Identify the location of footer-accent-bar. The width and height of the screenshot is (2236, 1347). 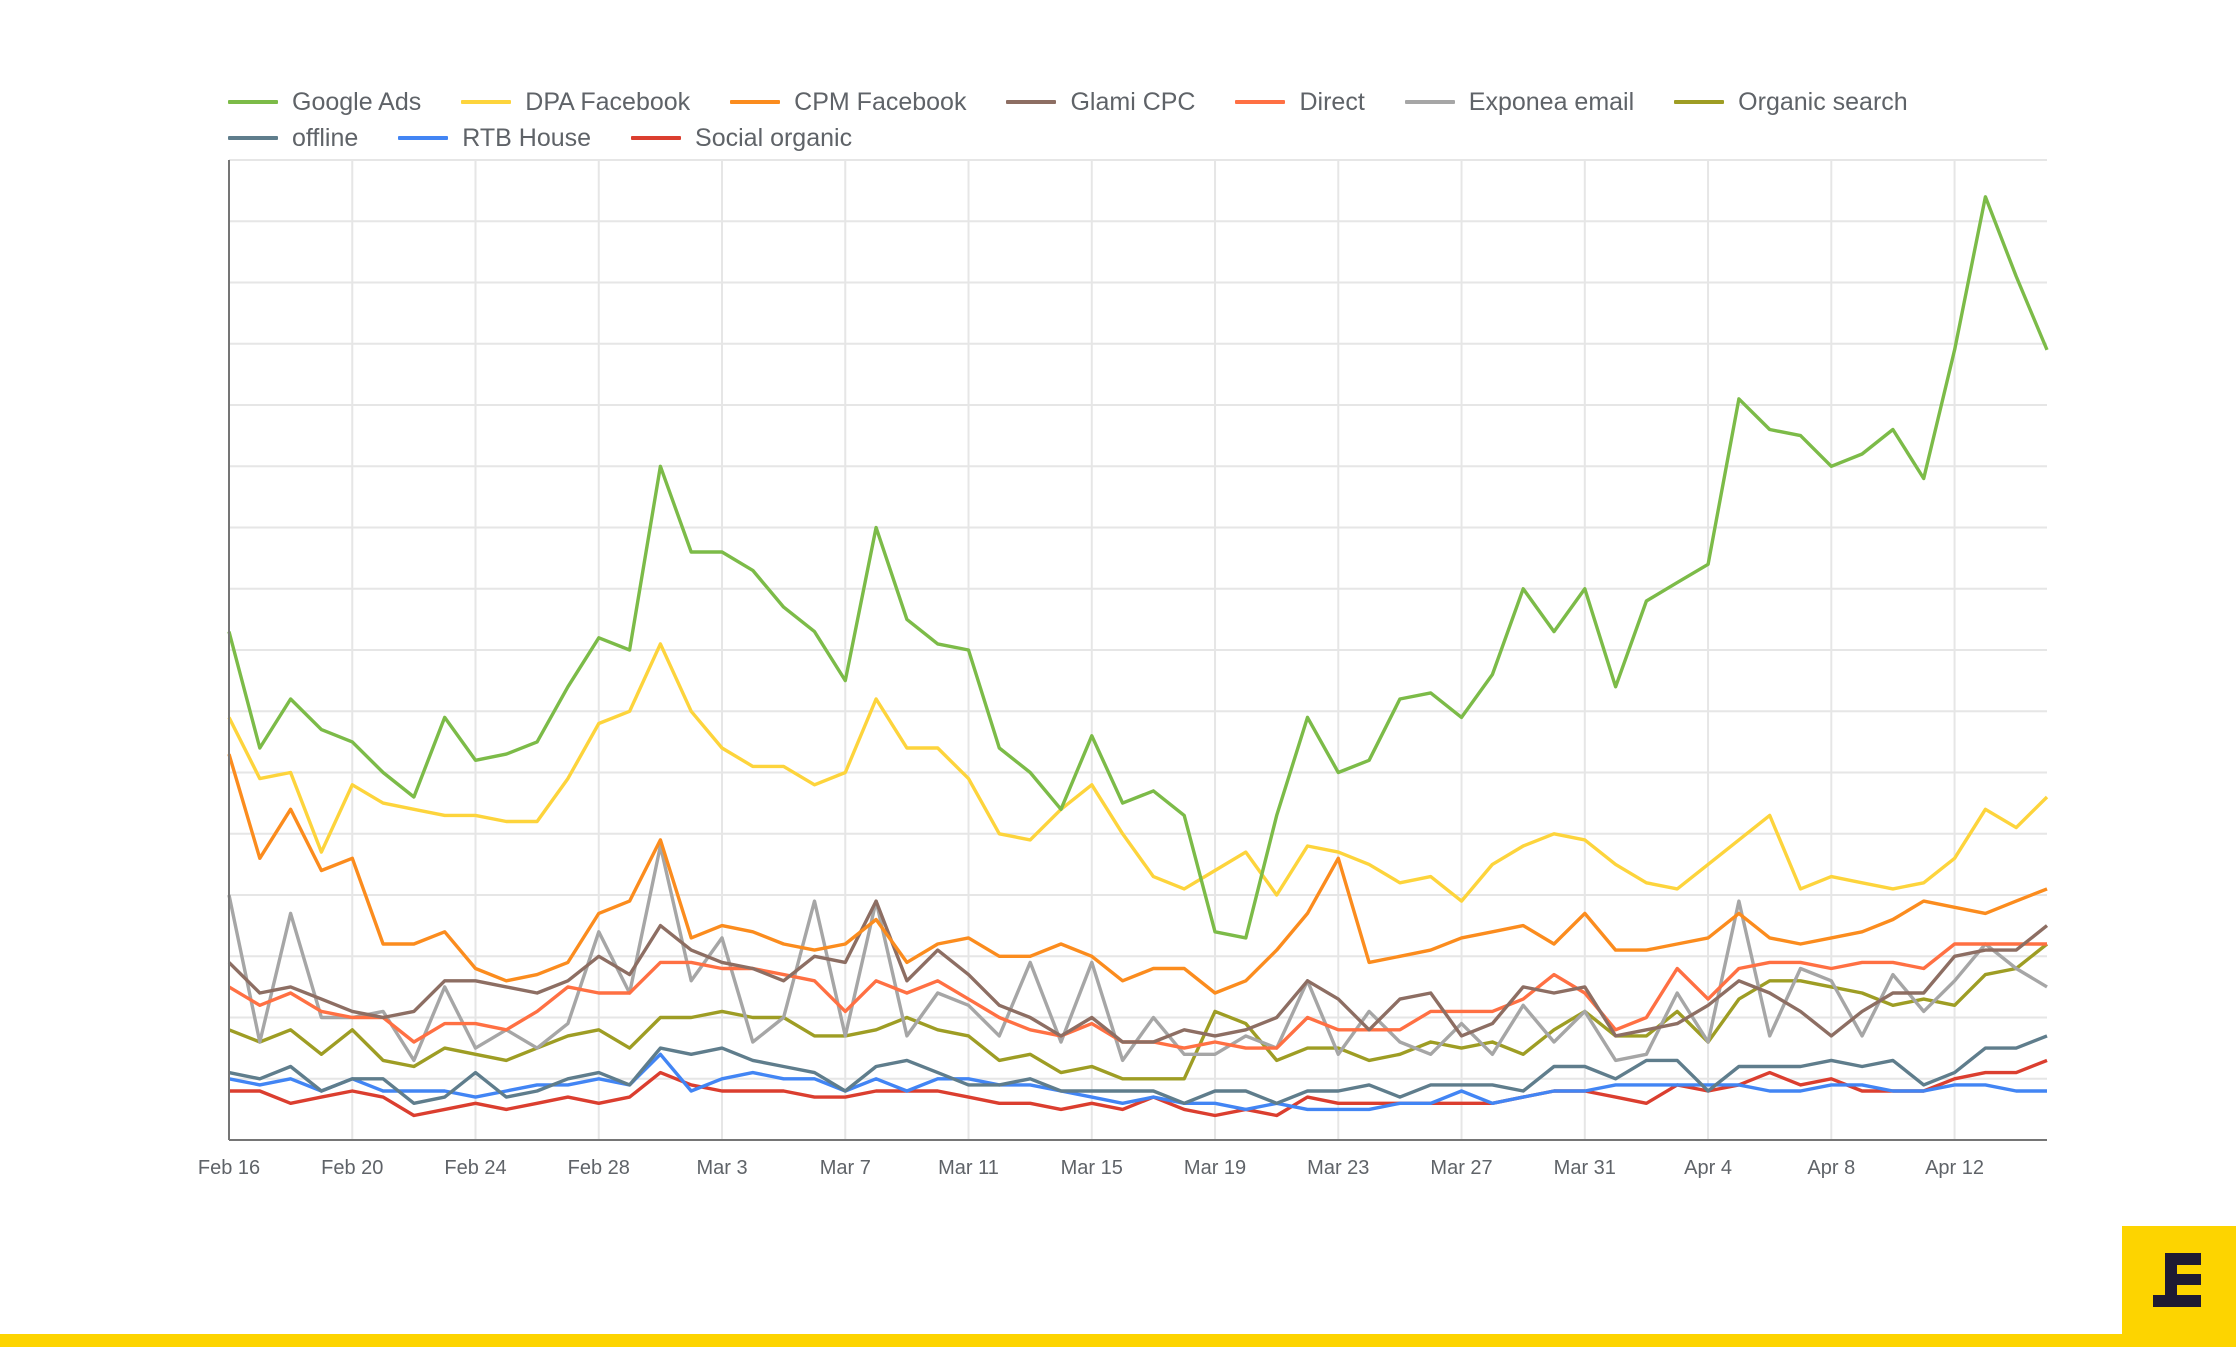
(1118, 1340).